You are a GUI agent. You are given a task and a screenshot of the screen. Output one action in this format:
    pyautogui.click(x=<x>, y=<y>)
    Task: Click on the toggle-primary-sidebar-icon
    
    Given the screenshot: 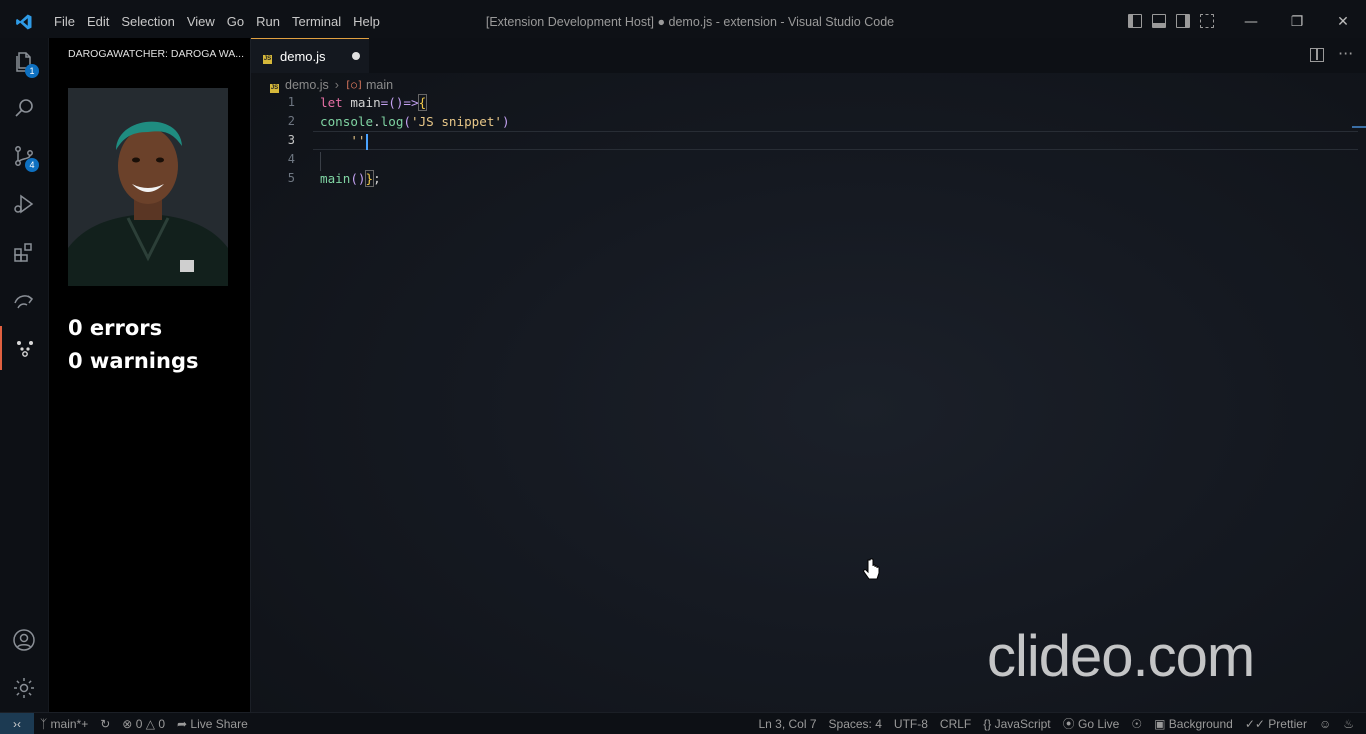 What is the action you would take?
    pyautogui.click(x=1135, y=21)
    